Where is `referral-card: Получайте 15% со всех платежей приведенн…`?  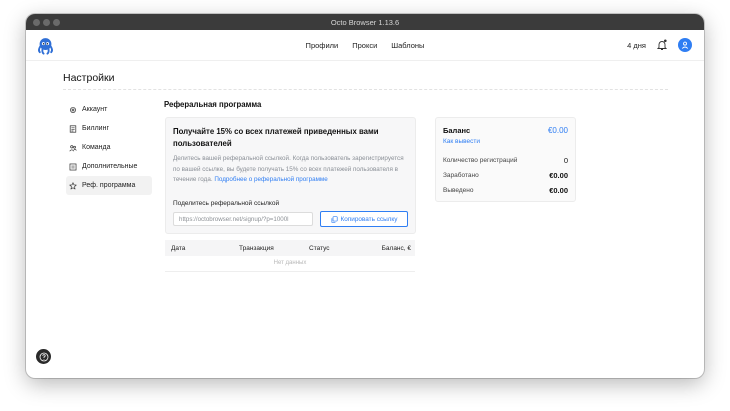 referral-card: Получайте 15% со всех платежей приведенн… is located at coordinates (290, 175).